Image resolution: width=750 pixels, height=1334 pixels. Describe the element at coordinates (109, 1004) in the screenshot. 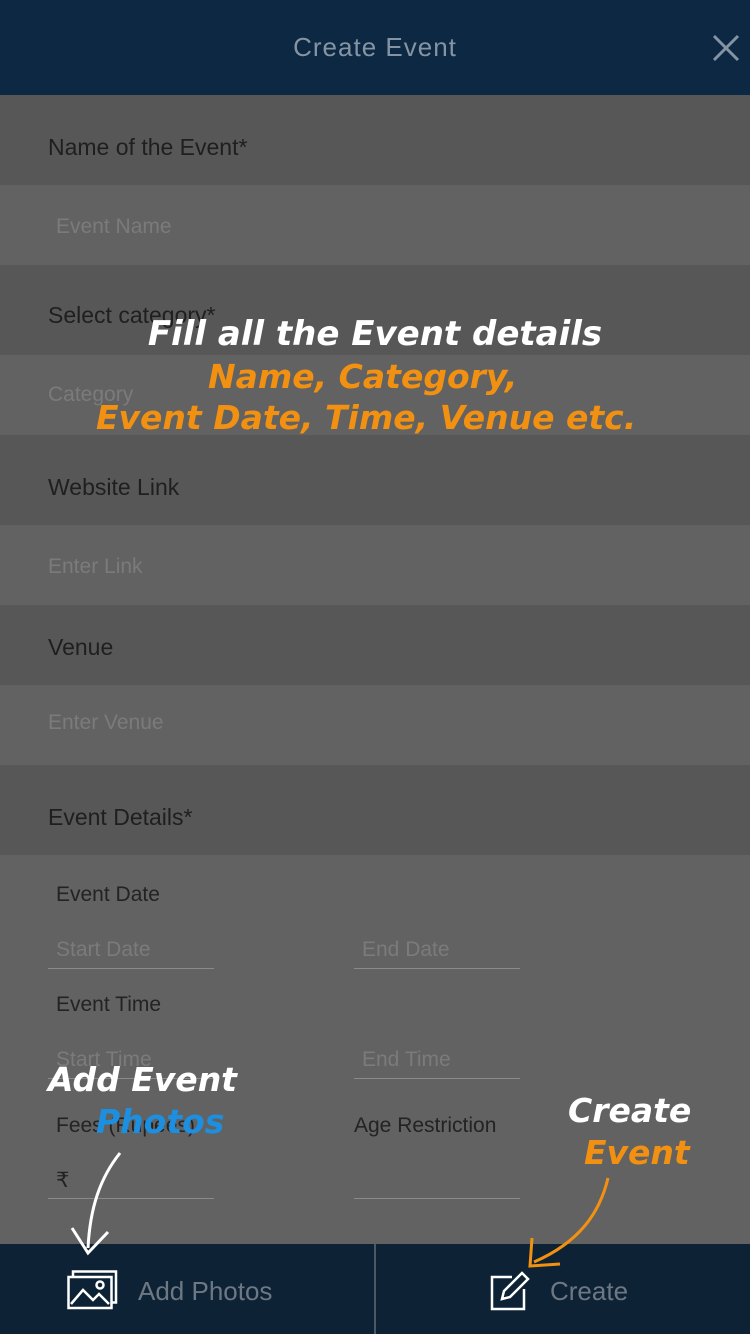

I see `event-time-label: Event Time` at that location.